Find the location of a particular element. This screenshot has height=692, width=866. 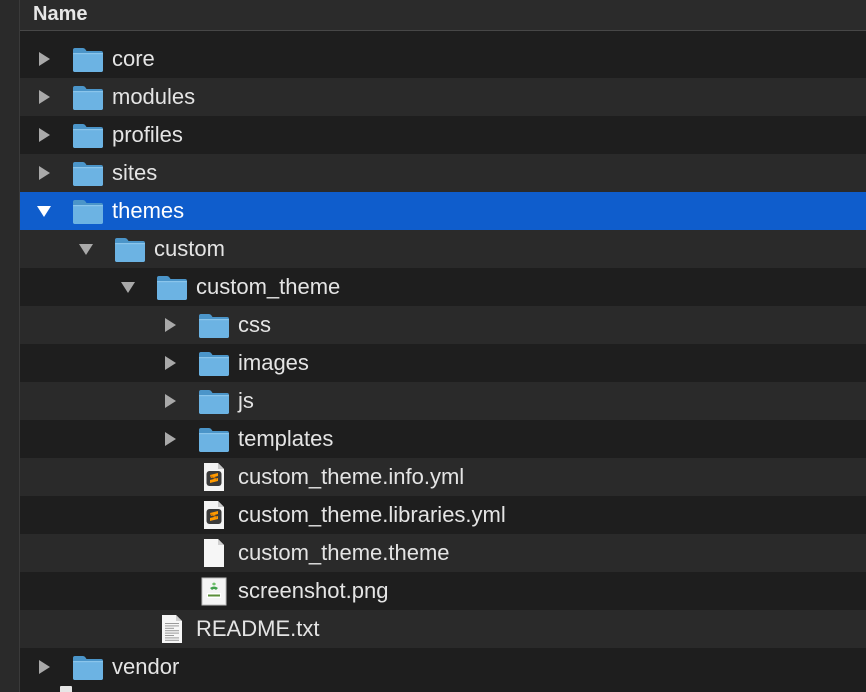

file-row: js is located at coordinates (442, 401).